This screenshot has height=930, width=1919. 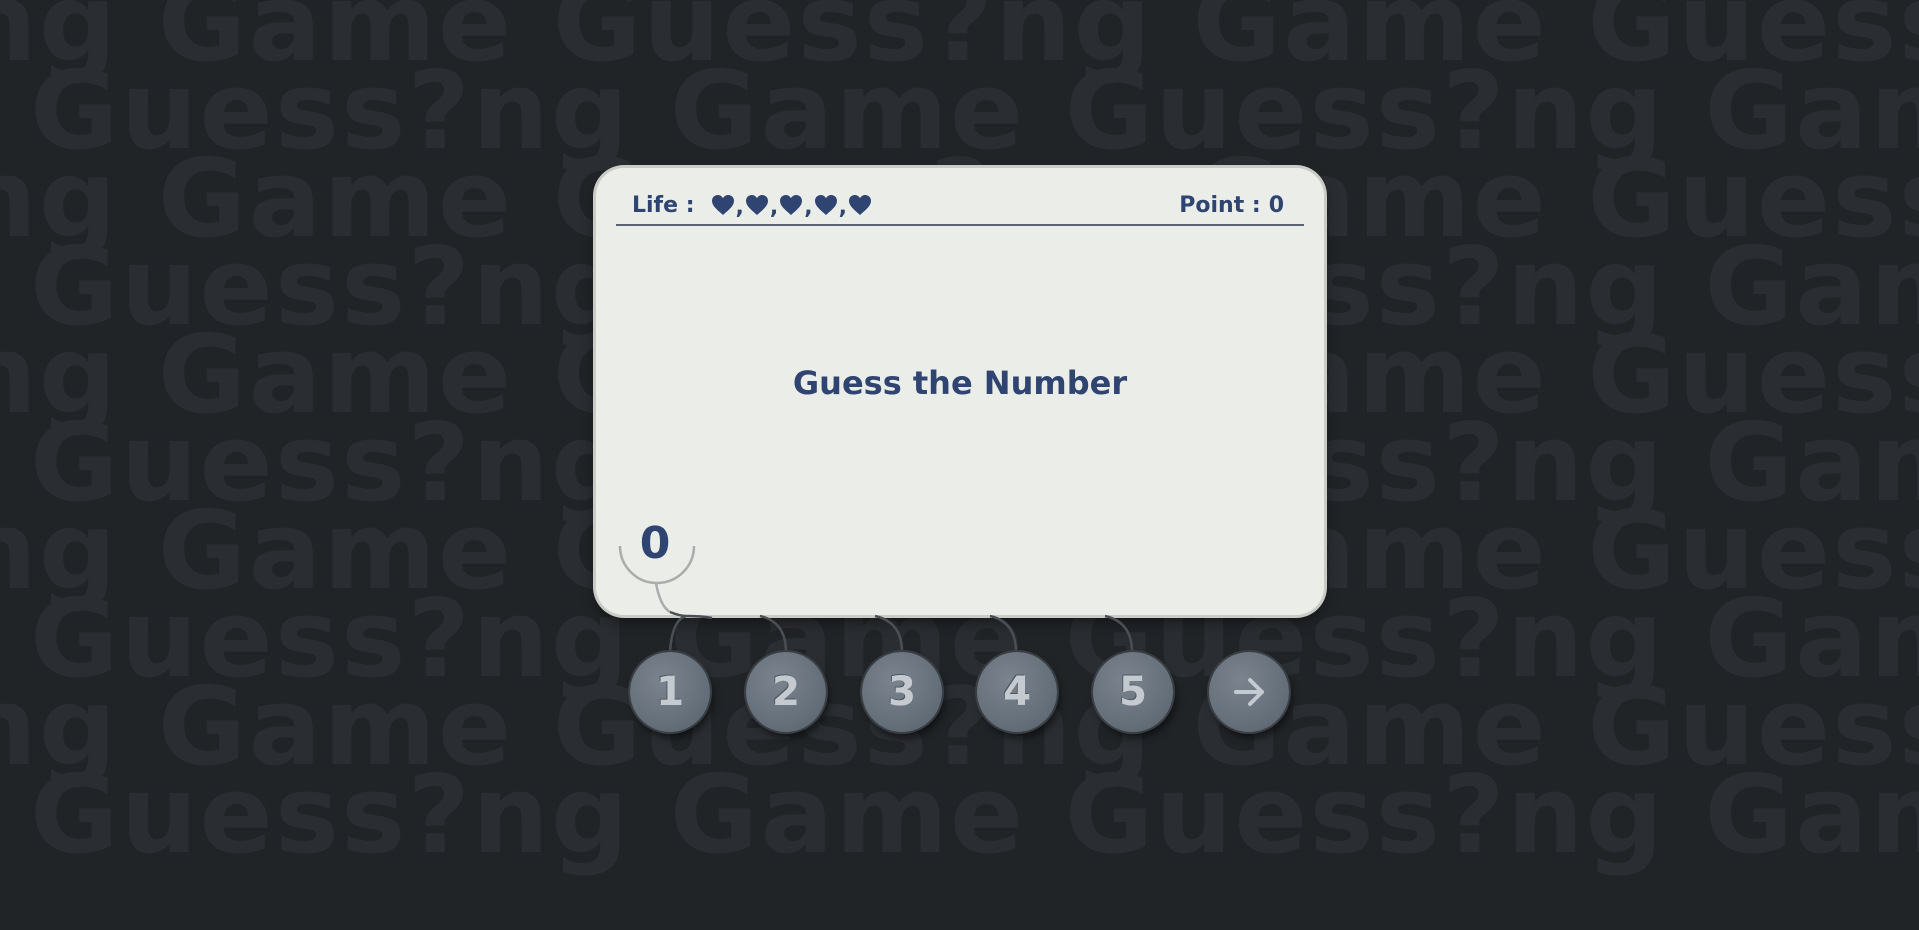 I want to click on submit-button, so click(x=1249, y=692).